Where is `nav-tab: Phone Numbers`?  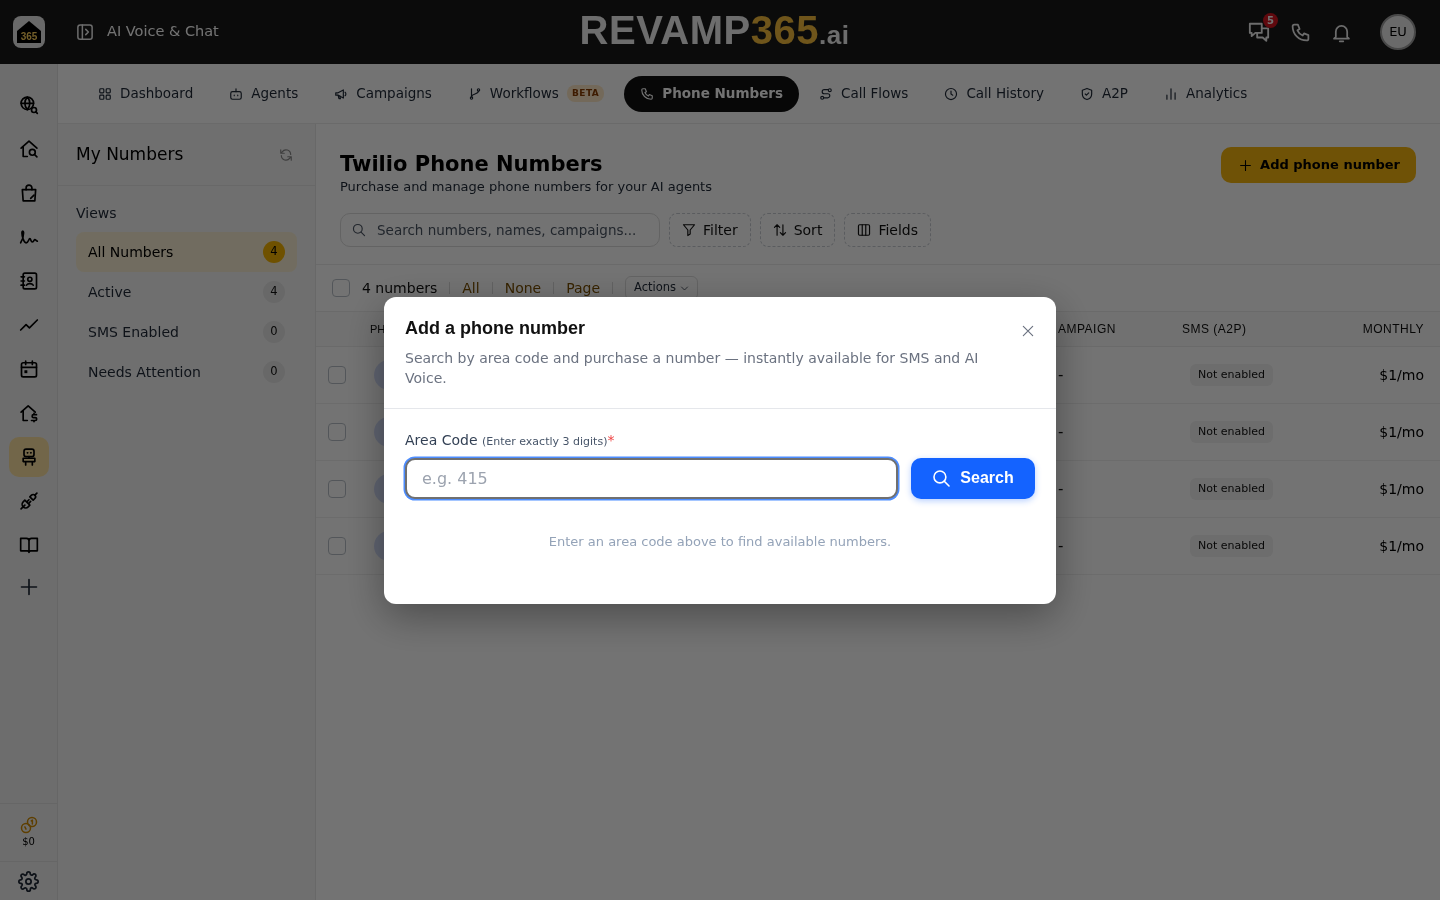
nav-tab: Phone Numbers is located at coordinates (712, 93).